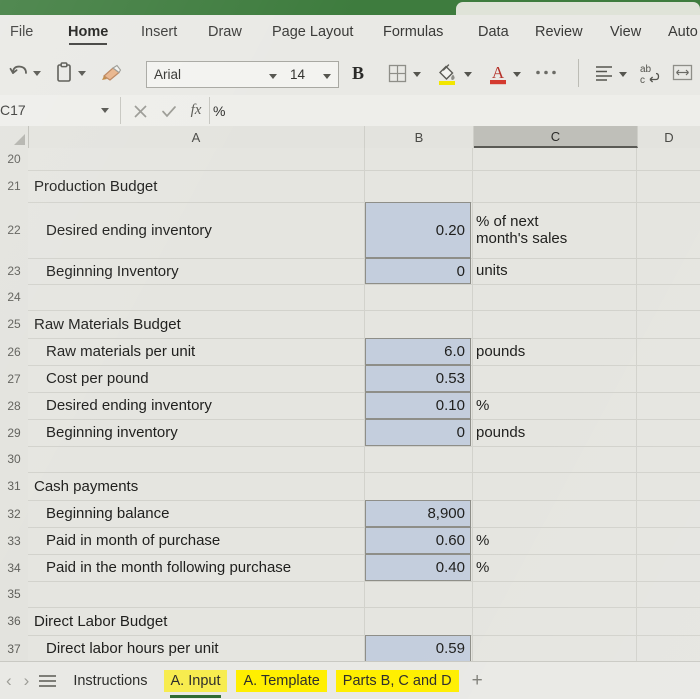  I want to click on cell-c23: units, so click(555, 271).